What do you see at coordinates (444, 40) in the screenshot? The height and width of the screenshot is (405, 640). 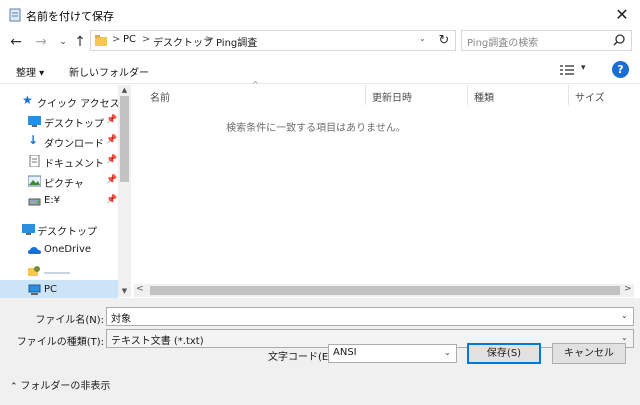 I see `refresh-icon: ↻` at bounding box center [444, 40].